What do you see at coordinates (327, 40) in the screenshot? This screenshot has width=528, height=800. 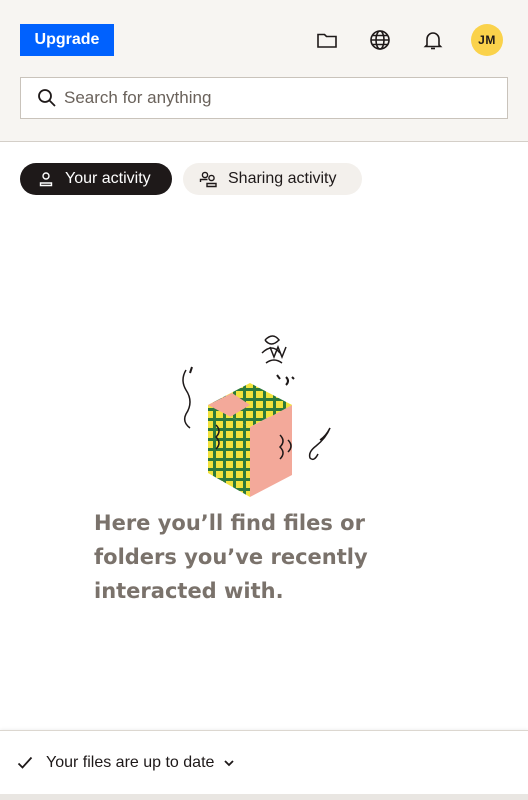 I see `folder-icon` at bounding box center [327, 40].